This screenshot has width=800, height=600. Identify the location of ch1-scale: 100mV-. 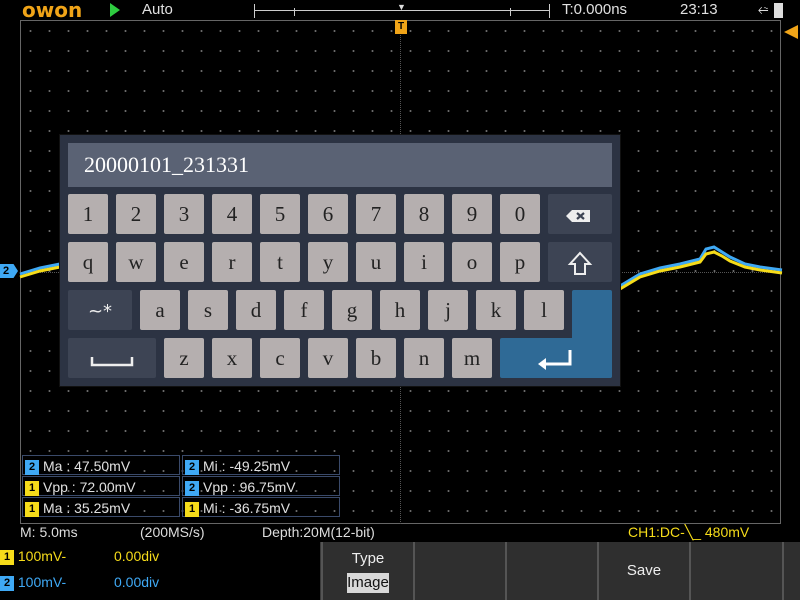
(42, 556).